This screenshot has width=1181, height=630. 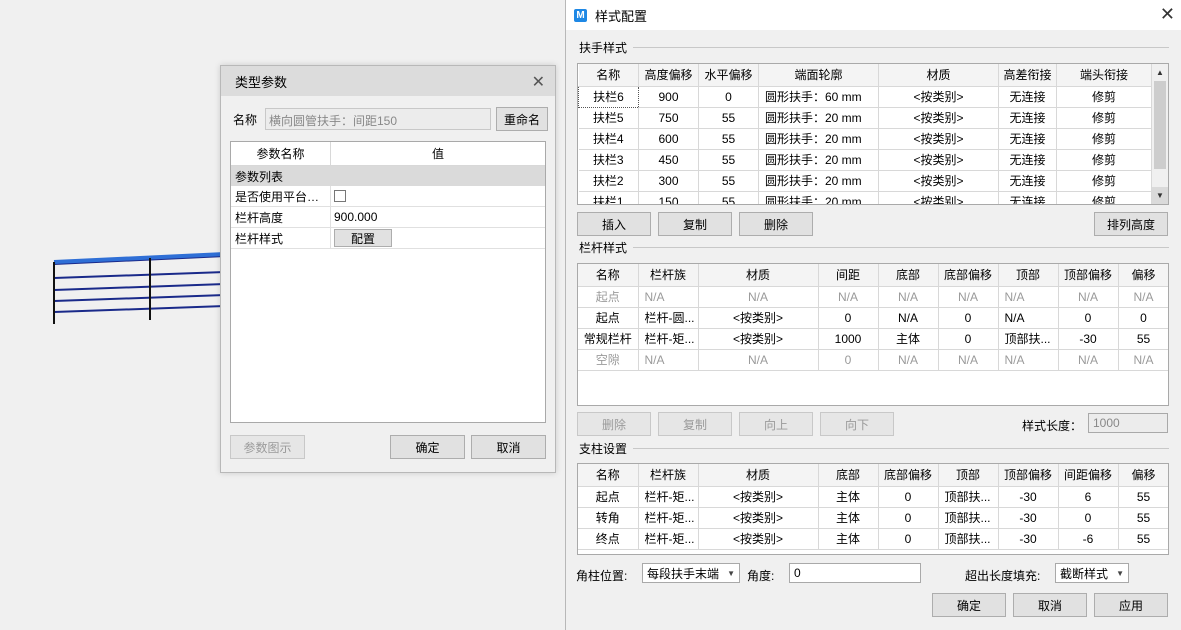 What do you see at coordinates (608, 160) in the screenshot?
I see `table-cell: 扶栏3` at bounding box center [608, 160].